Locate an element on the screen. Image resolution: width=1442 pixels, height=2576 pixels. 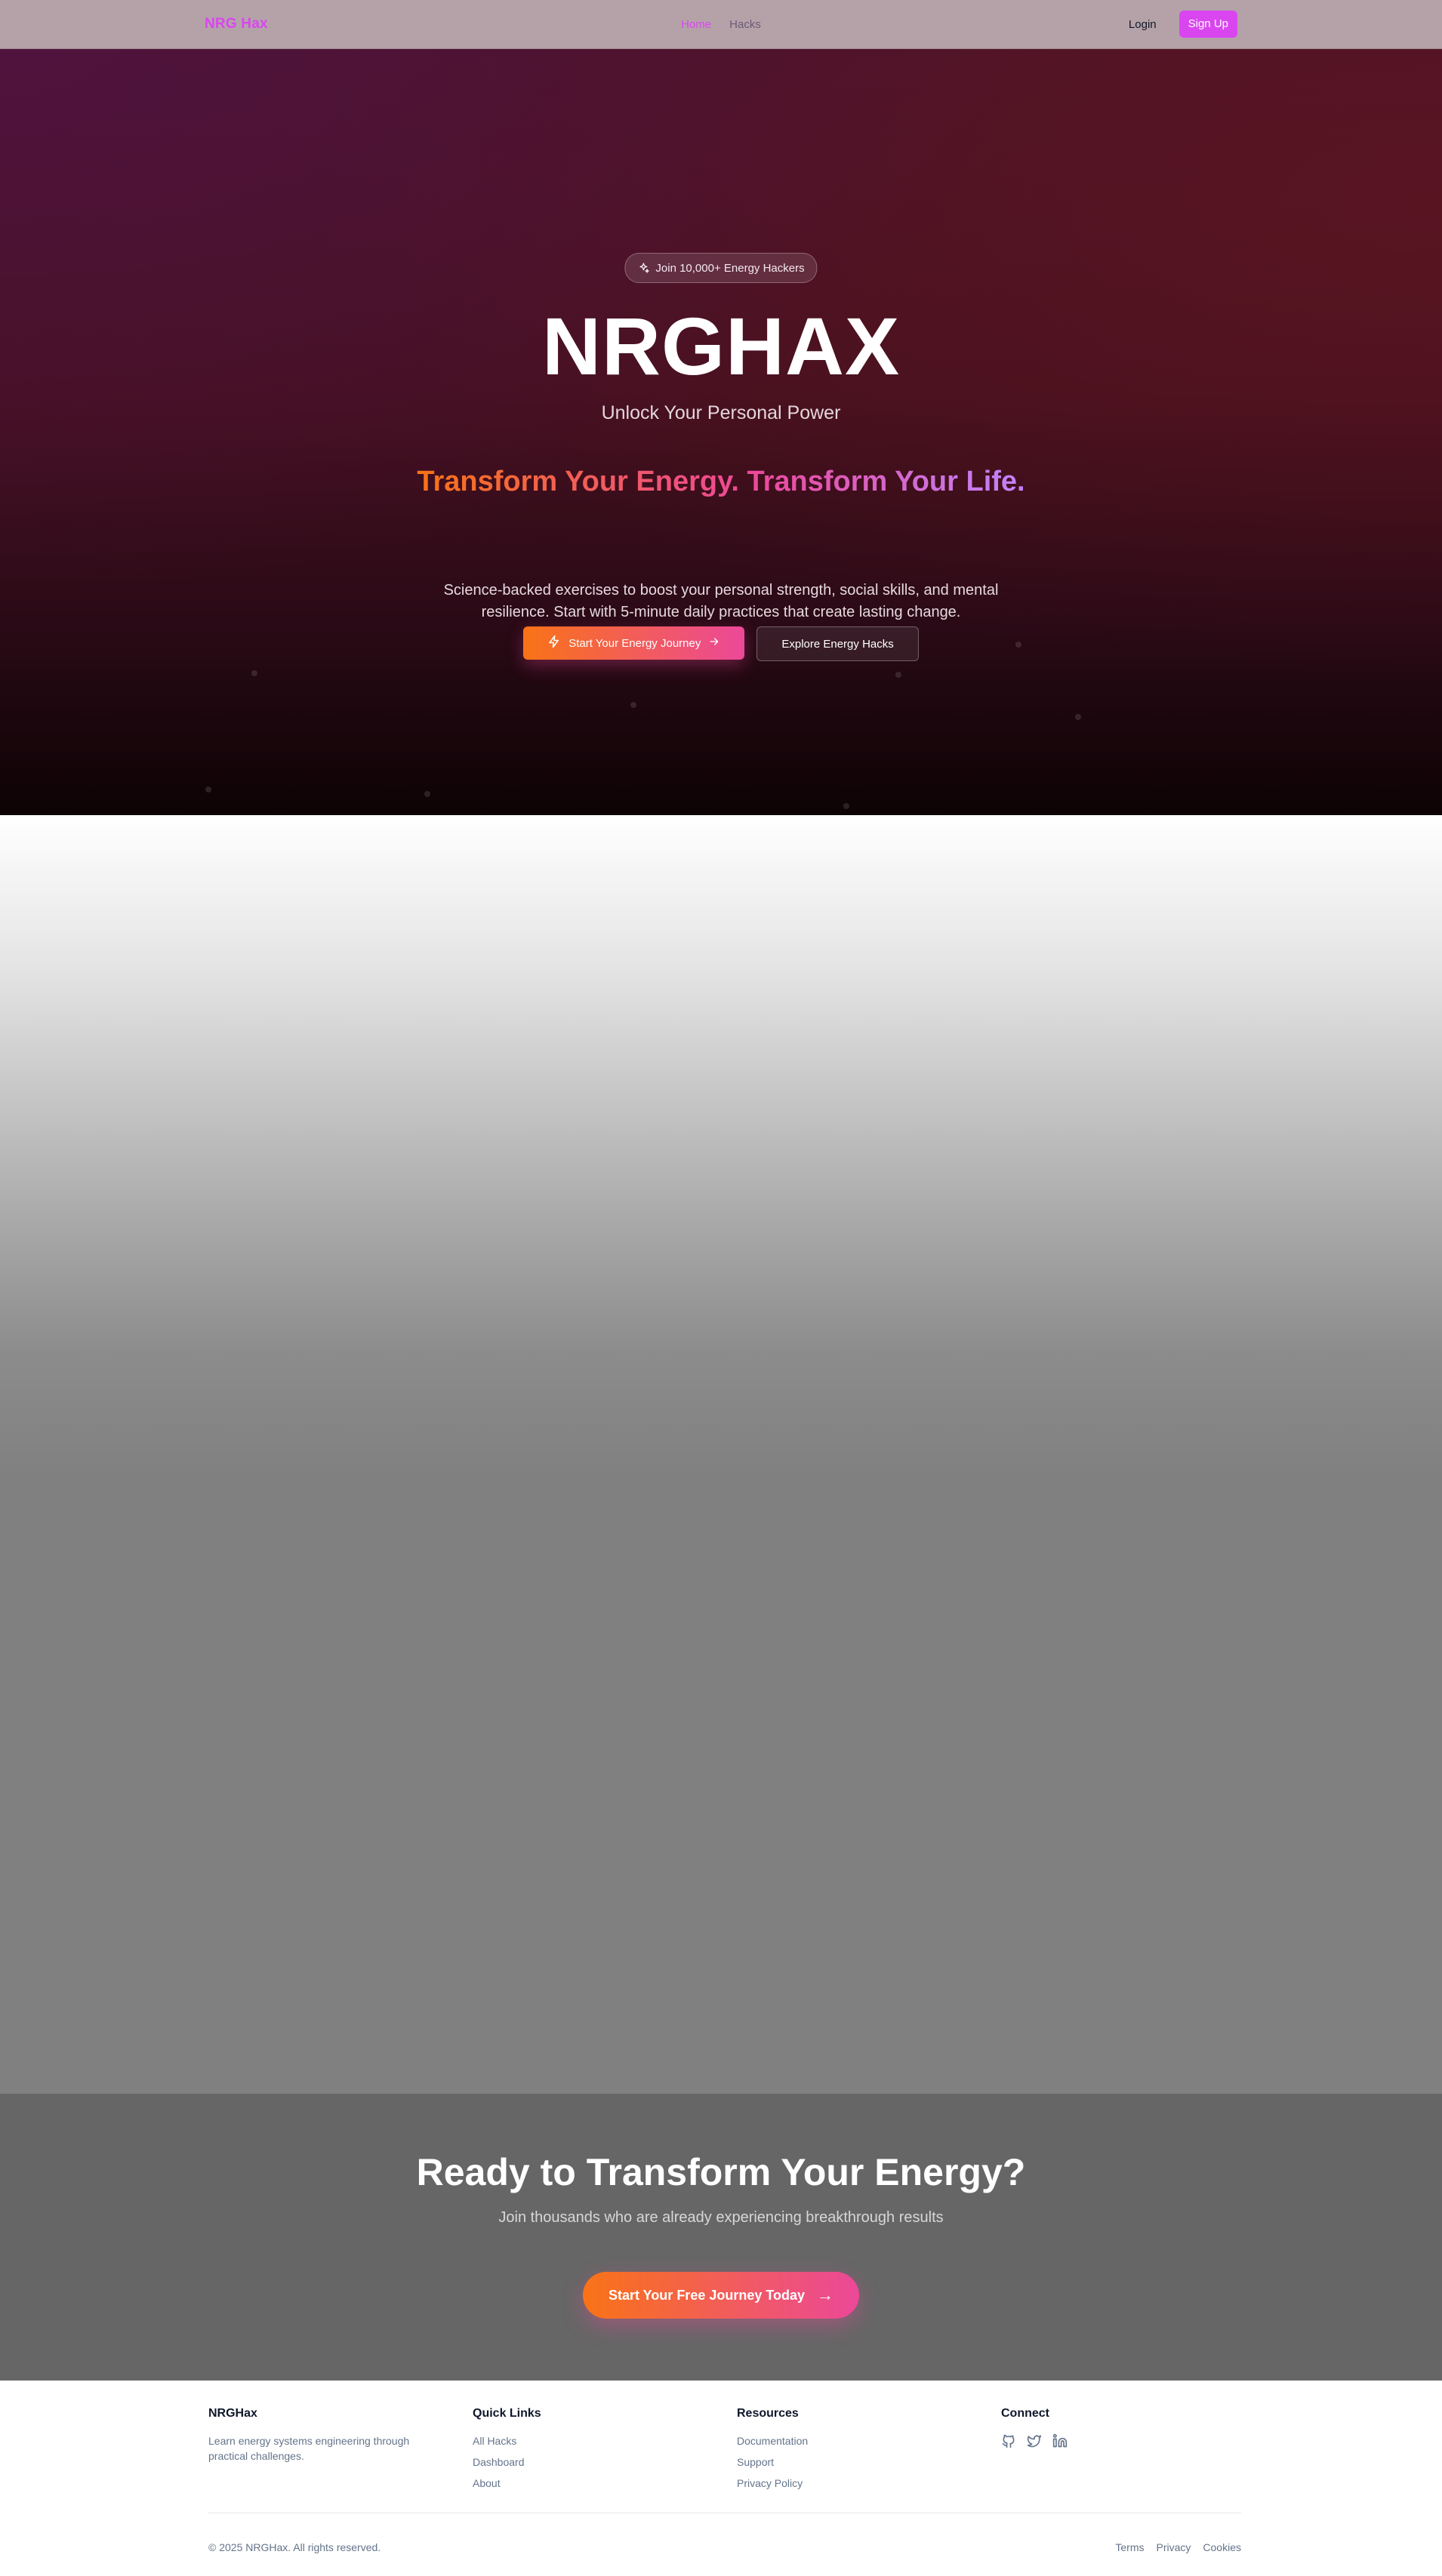
signup-button: Sign Up is located at coordinates (1208, 25).